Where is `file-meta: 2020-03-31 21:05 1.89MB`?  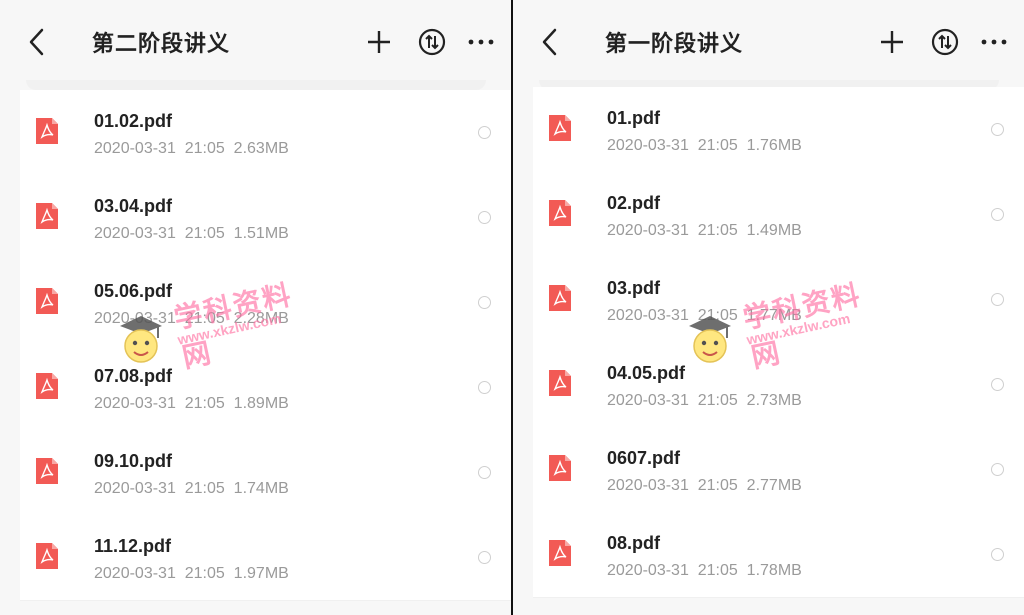
file-meta: 2020-03-31 21:05 1.89MB is located at coordinates (191, 404).